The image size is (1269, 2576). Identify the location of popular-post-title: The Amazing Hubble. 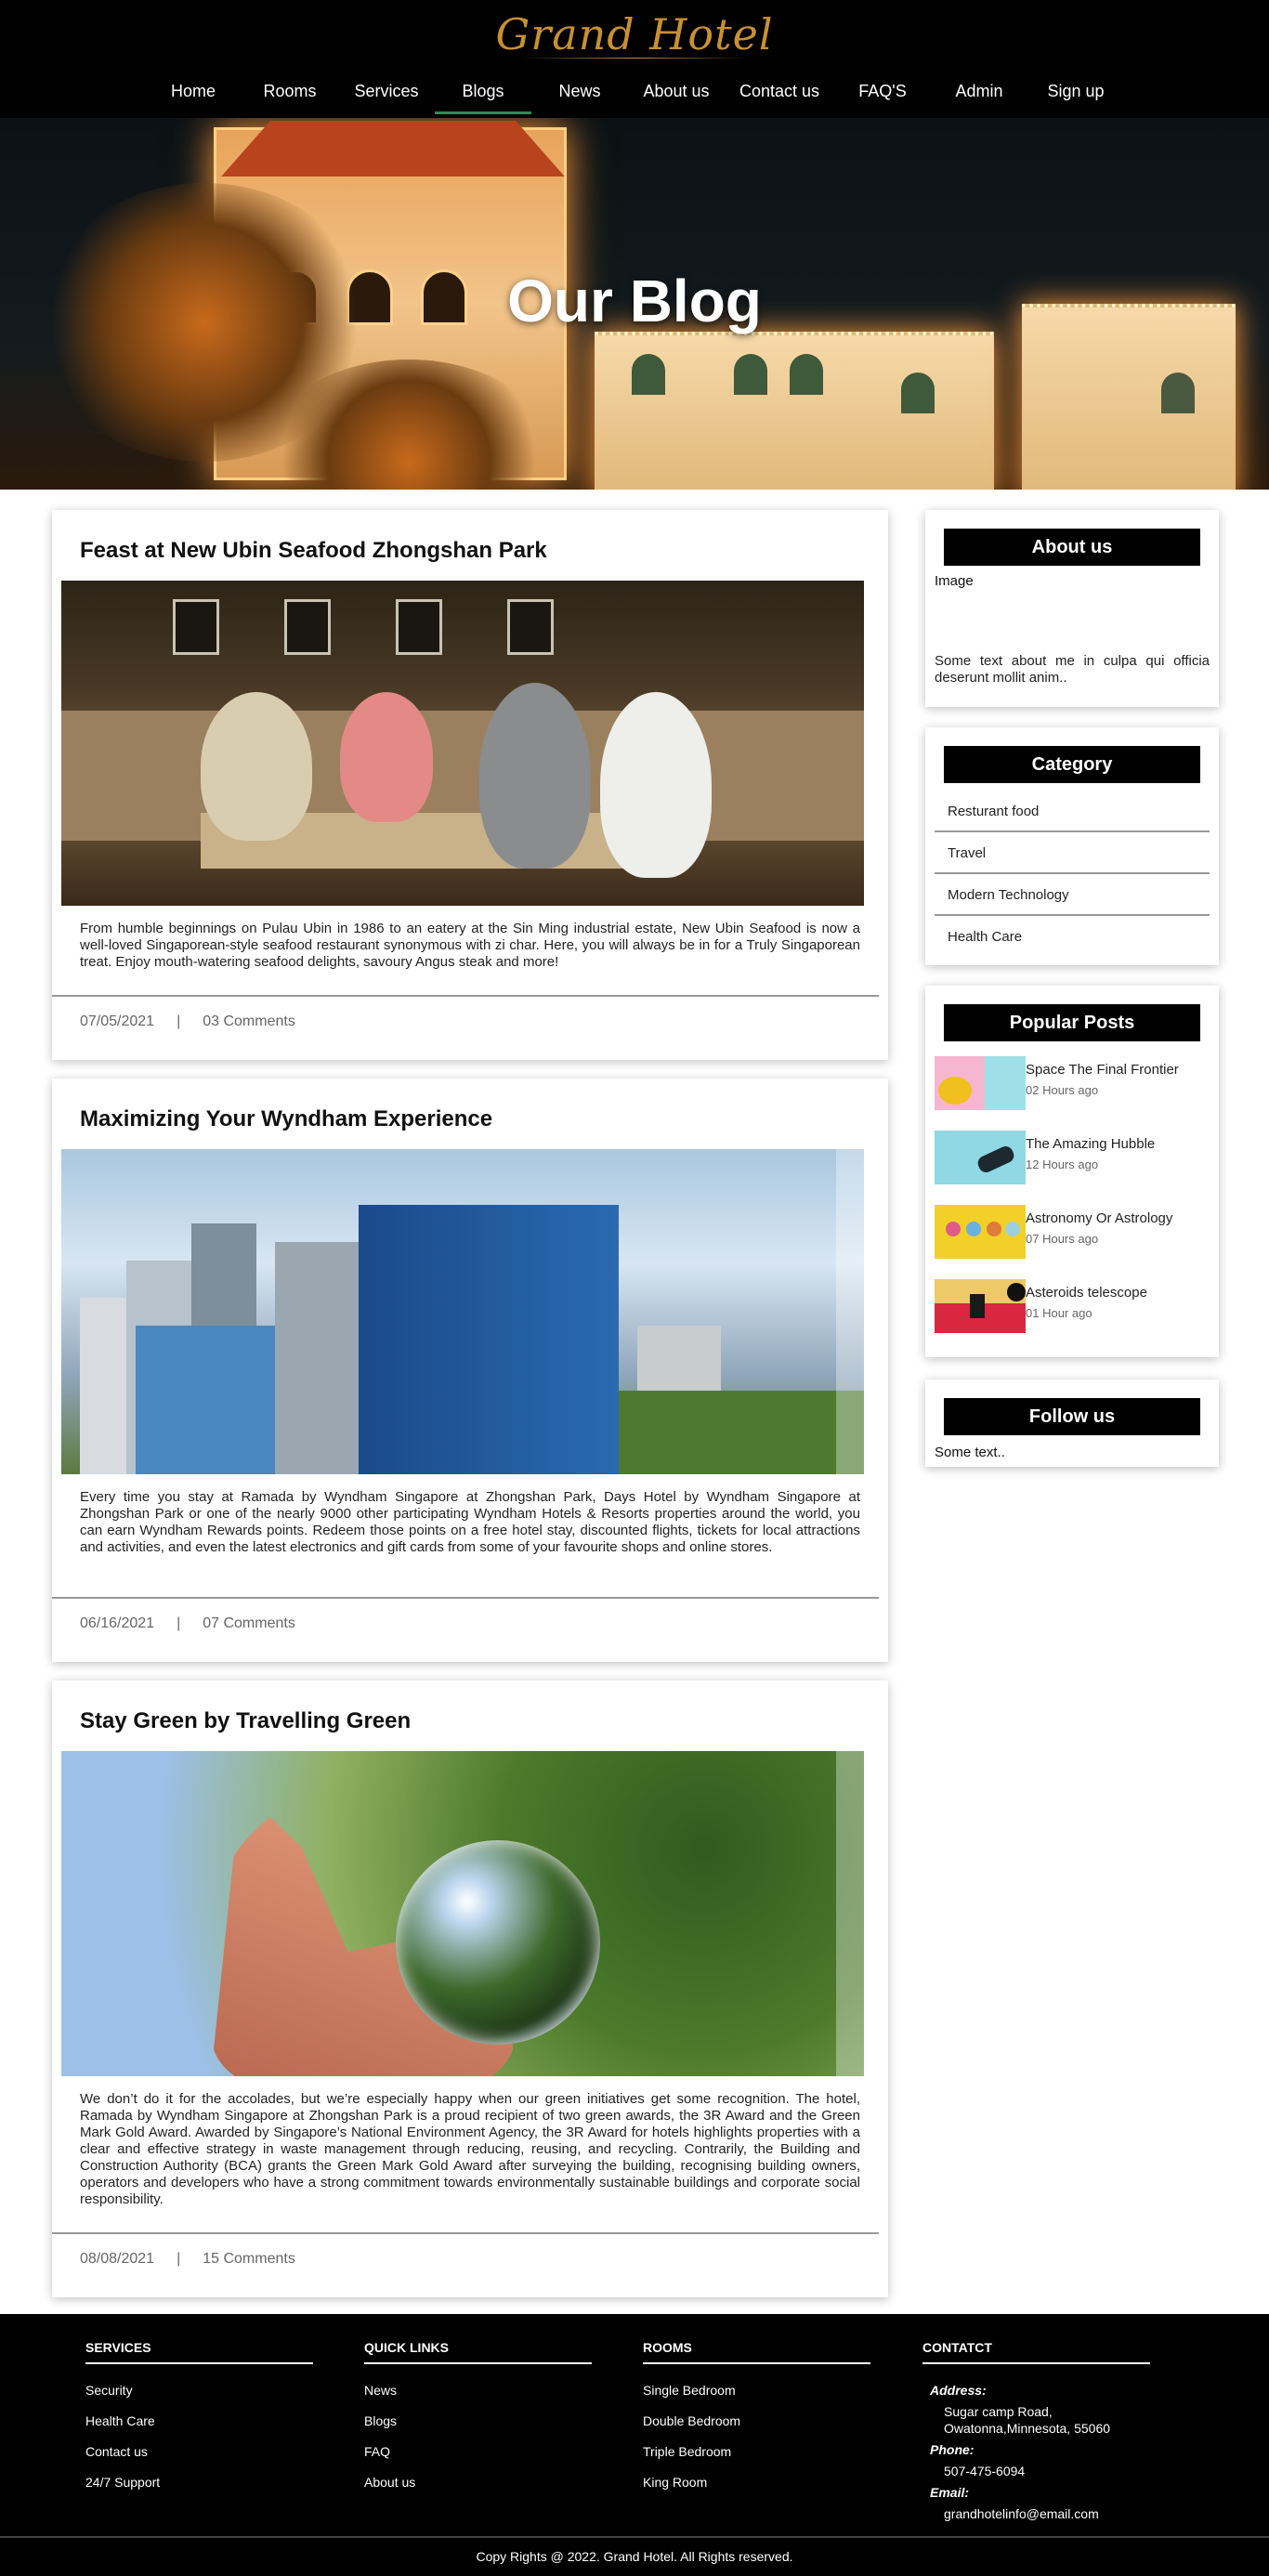
(1090, 1144).